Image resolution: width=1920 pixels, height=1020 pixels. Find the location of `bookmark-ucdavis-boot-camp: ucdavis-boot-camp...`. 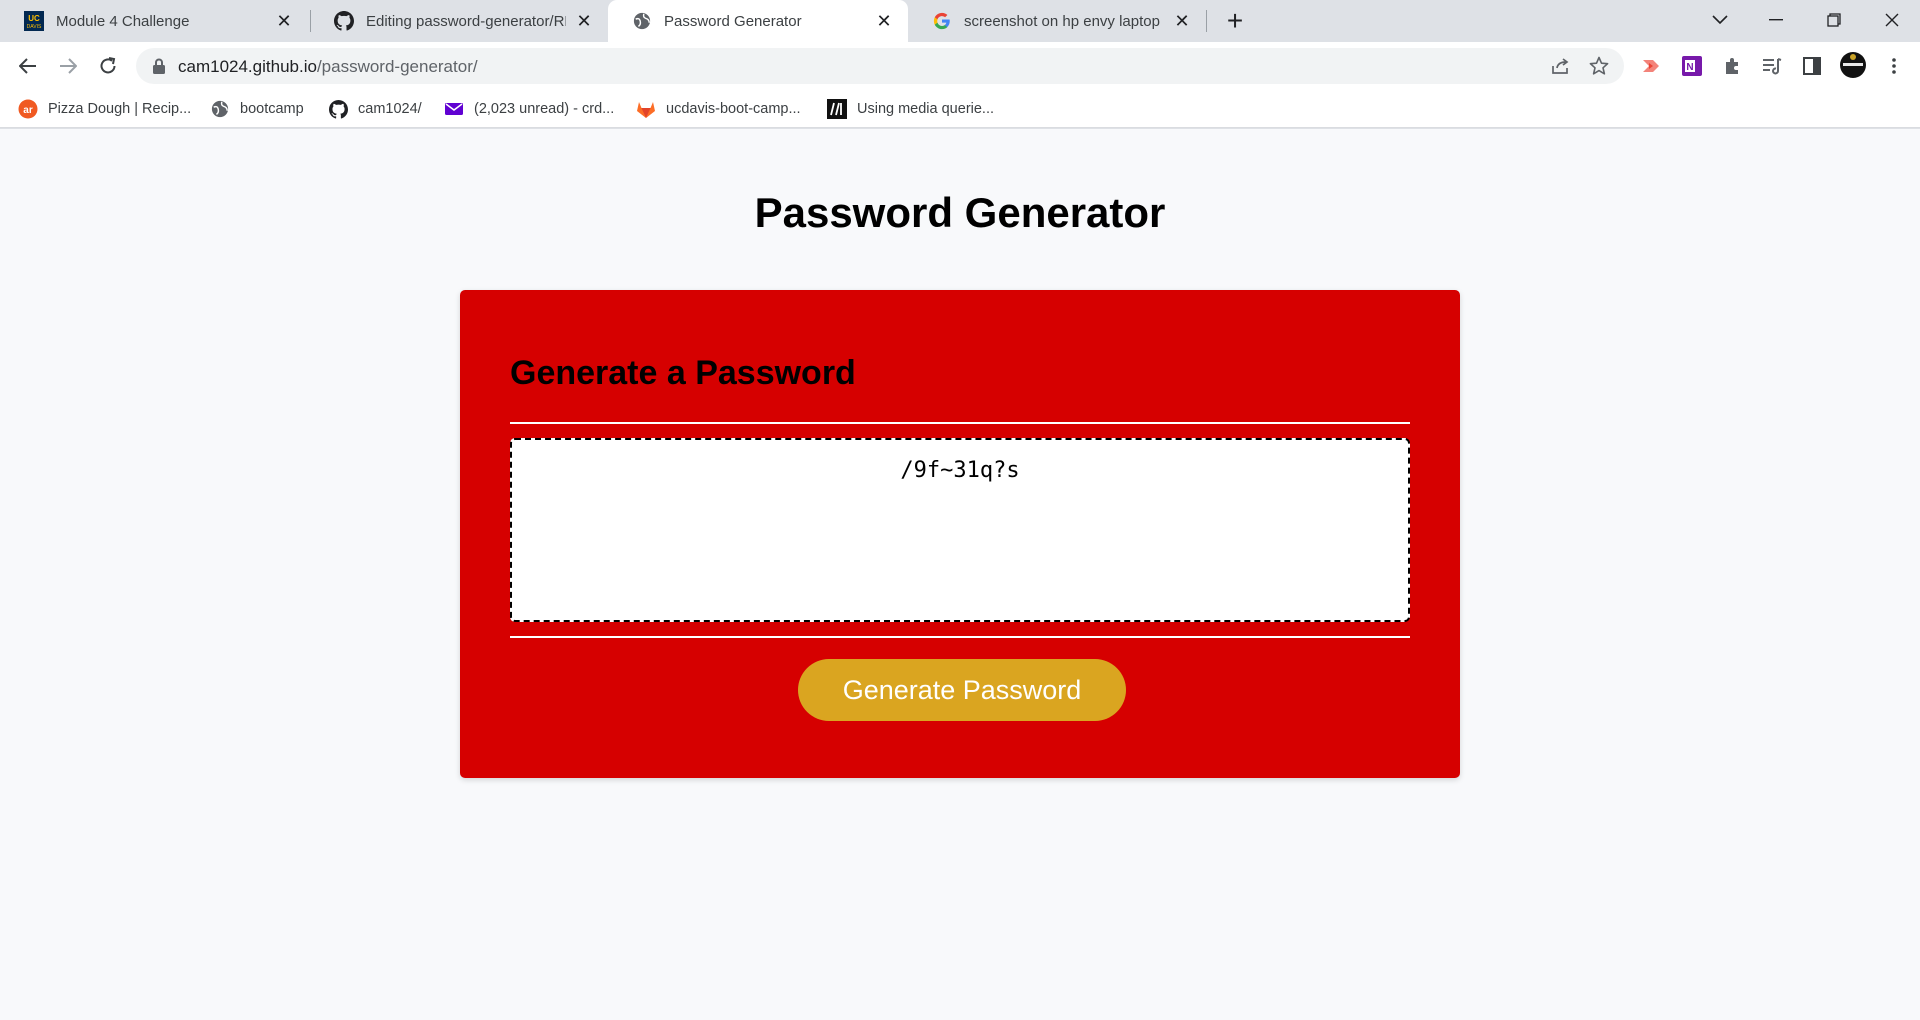

bookmark-ucdavis-boot-camp: ucdavis-boot-camp... is located at coordinates (718, 109).